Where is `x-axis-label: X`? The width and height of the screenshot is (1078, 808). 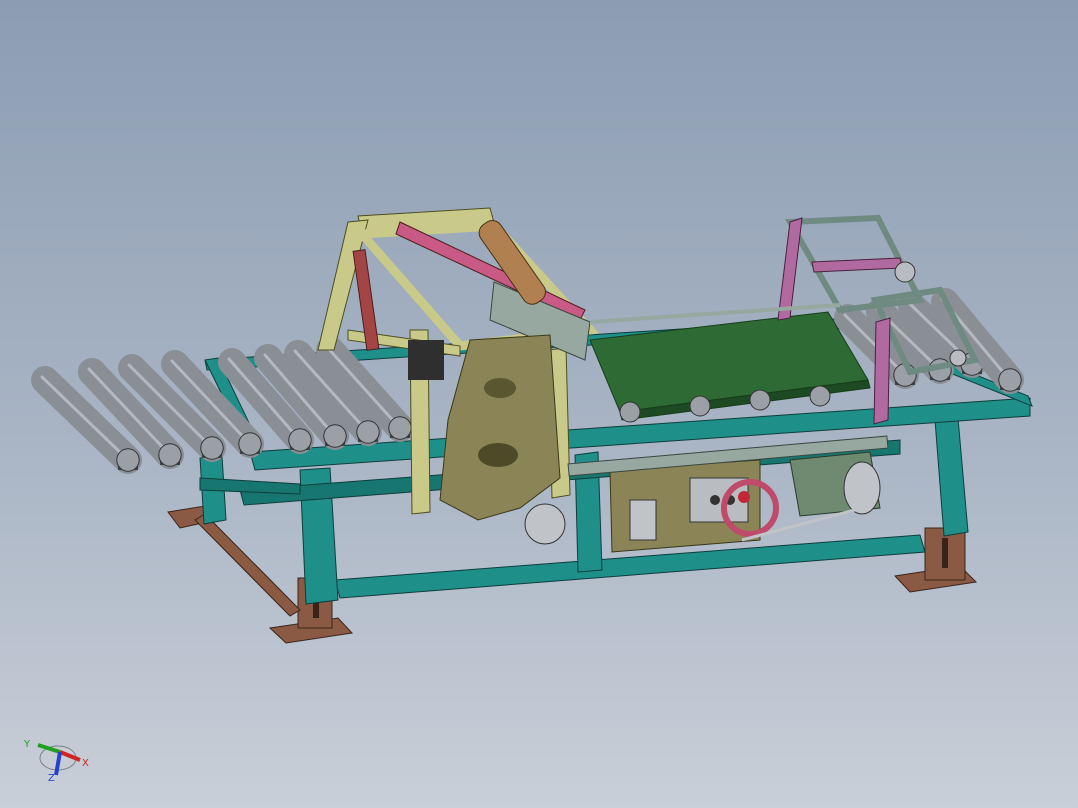
x-axis-label: X is located at coordinates (85, 763).